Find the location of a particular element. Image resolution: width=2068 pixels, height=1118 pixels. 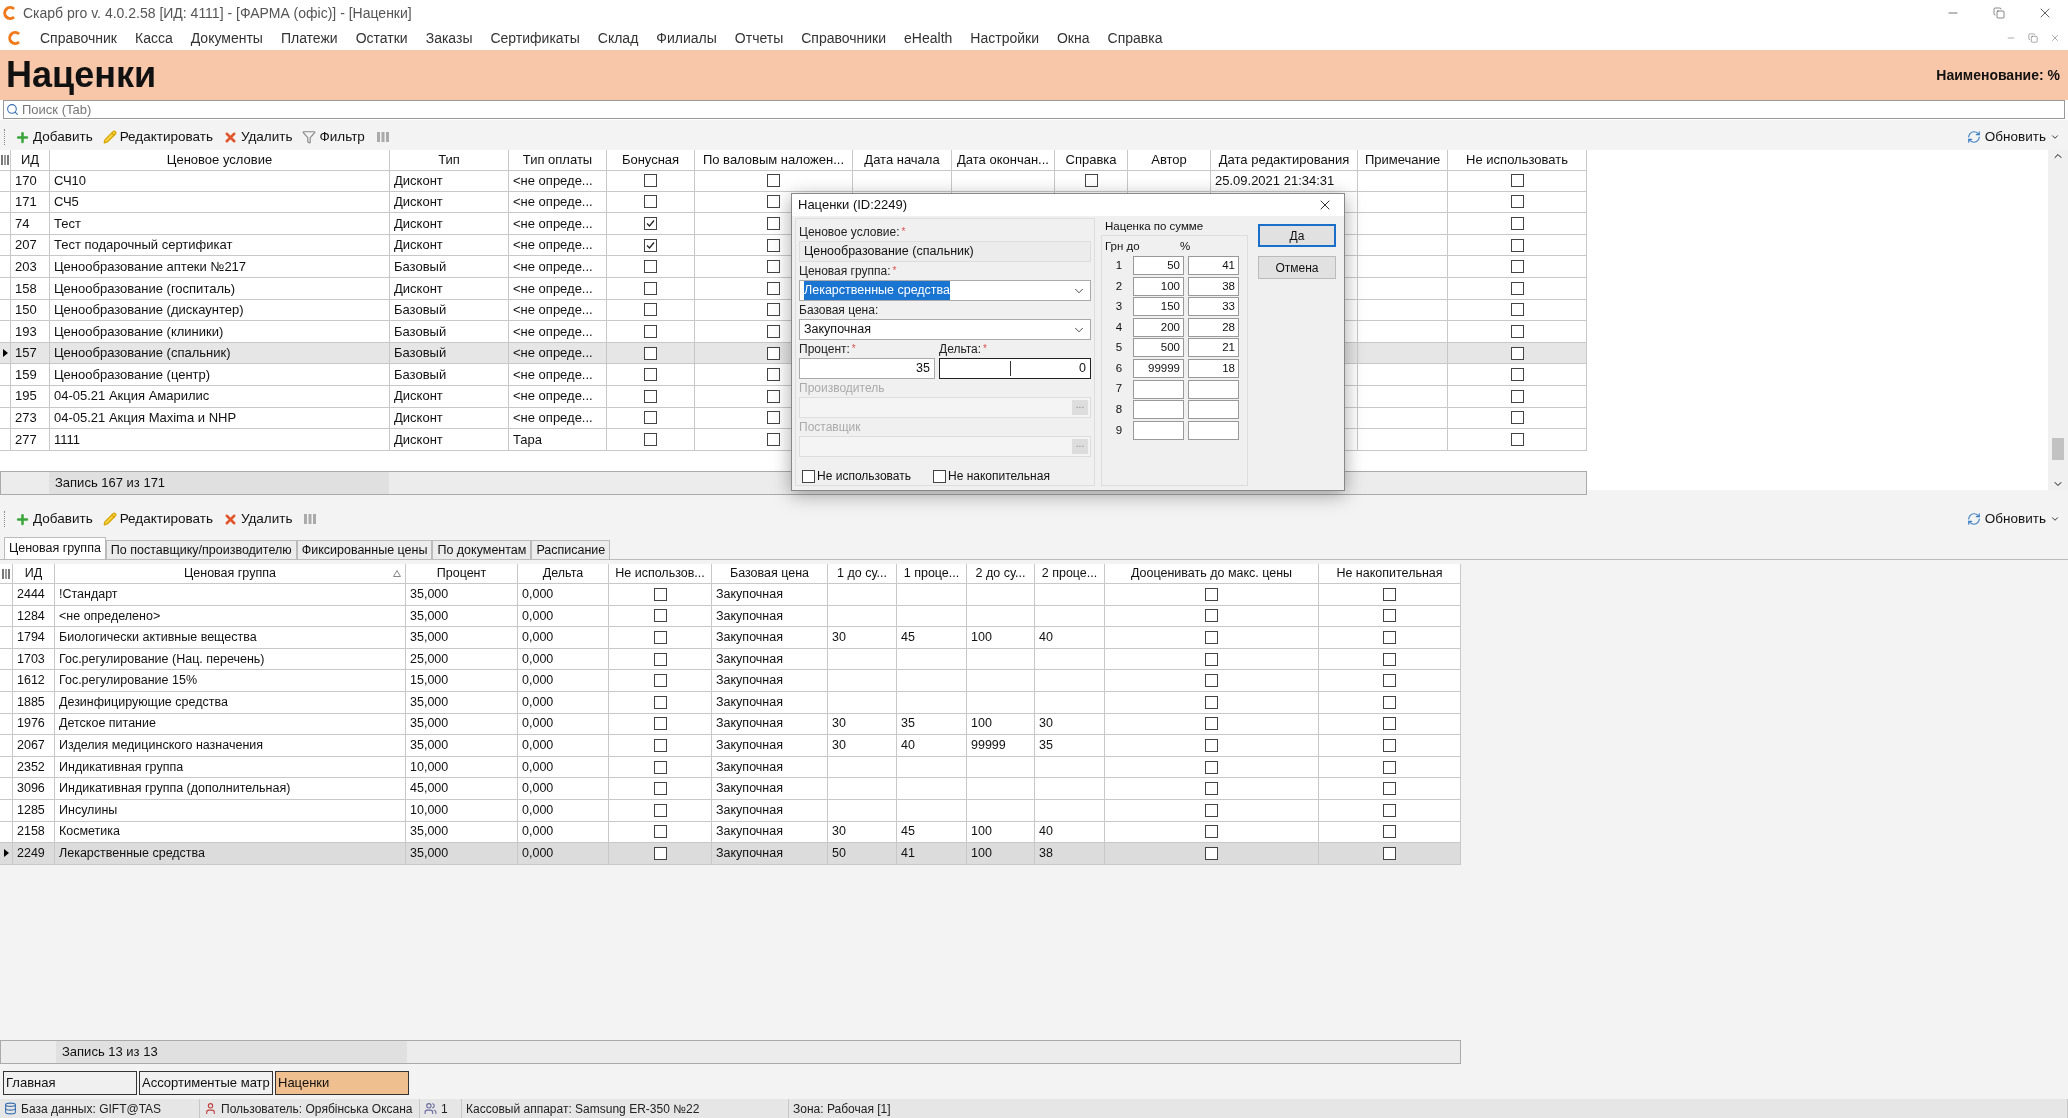

menu-item: Филиалы is located at coordinates (686, 38).